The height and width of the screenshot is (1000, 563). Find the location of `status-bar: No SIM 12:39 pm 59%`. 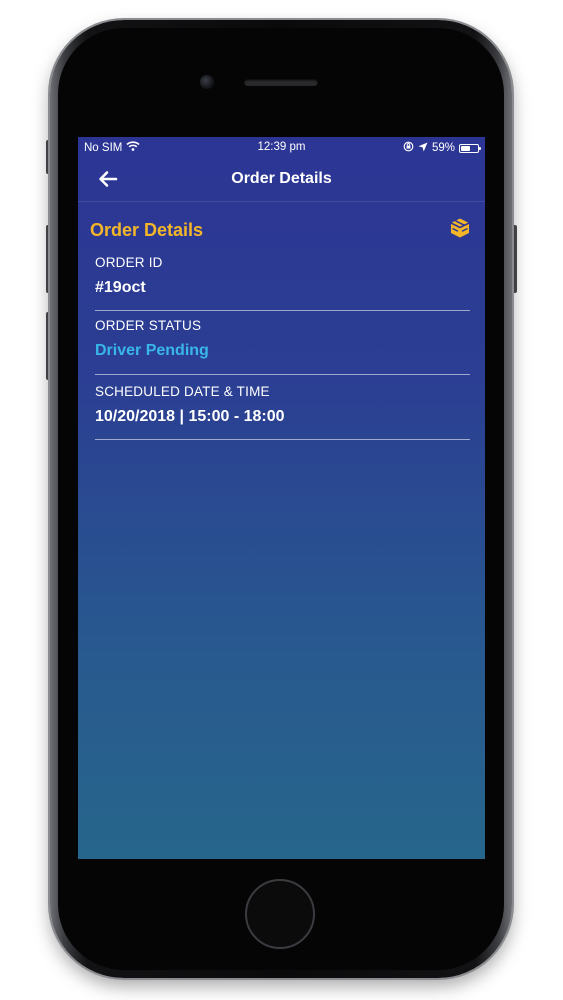

status-bar: No SIM 12:39 pm 59% is located at coordinates (281, 147).